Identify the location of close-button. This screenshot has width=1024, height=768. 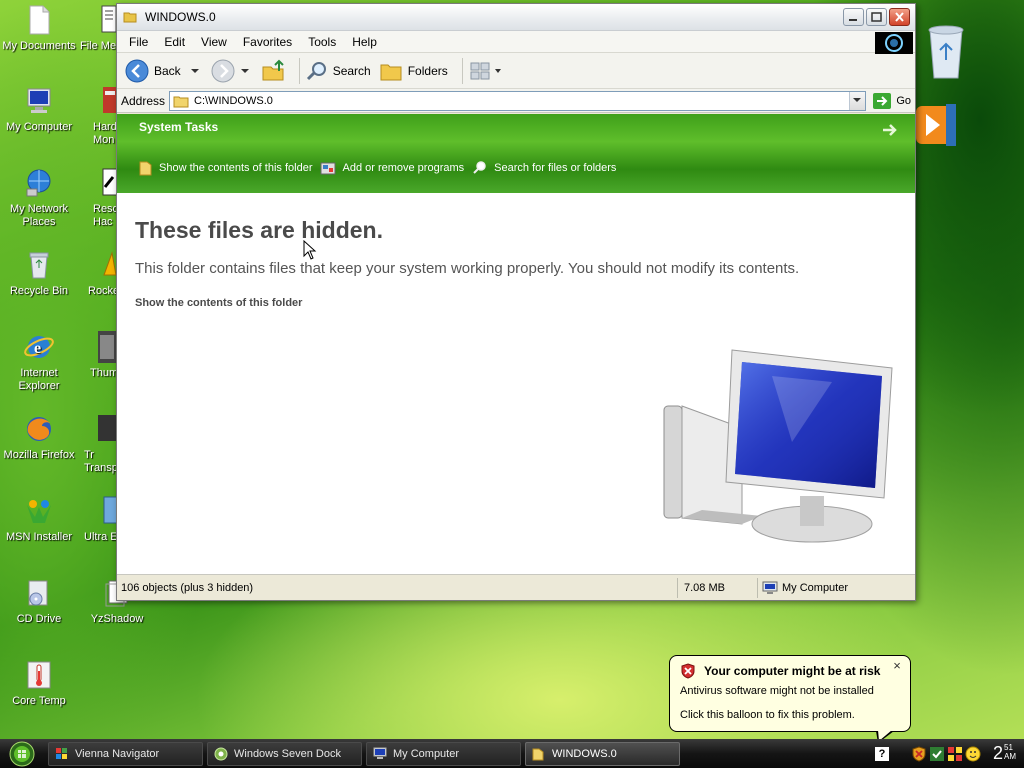
(899, 17).